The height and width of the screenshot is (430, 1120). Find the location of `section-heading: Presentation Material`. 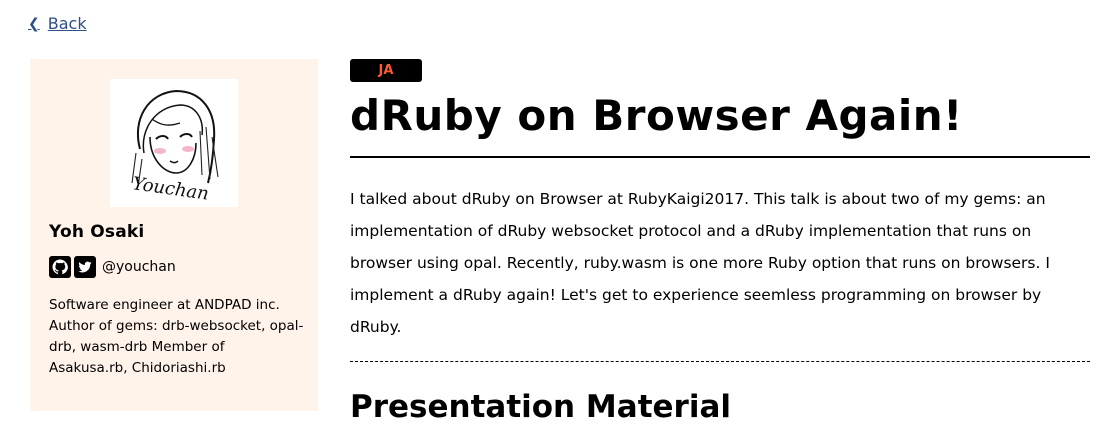

section-heading: Presentation Material is located at coordinates (540, 407).